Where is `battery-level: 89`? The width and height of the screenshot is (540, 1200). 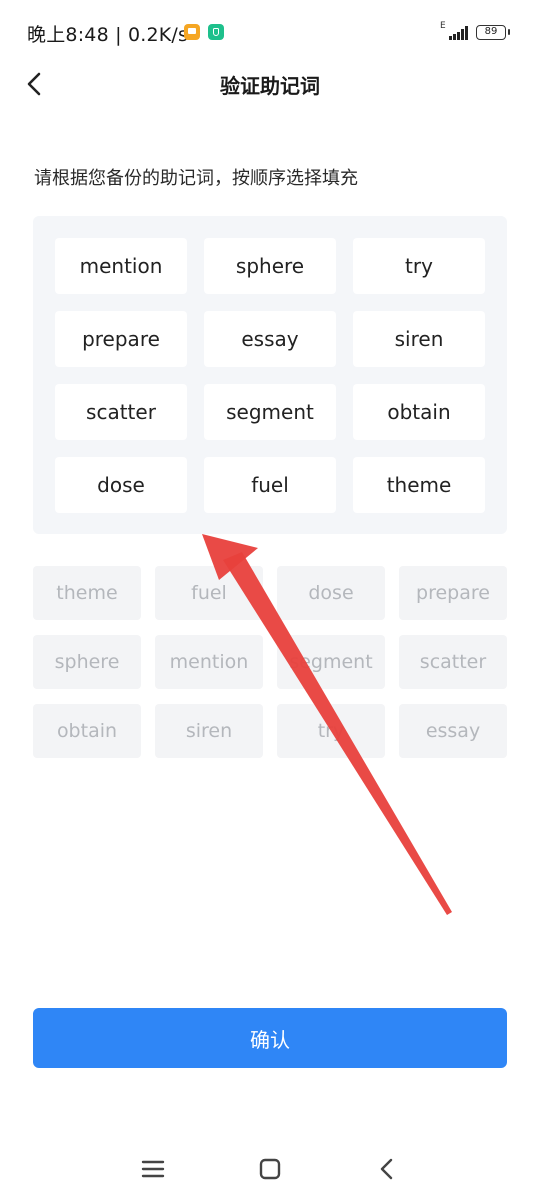 battery-level: 89 is located at coordinates (491, 31).